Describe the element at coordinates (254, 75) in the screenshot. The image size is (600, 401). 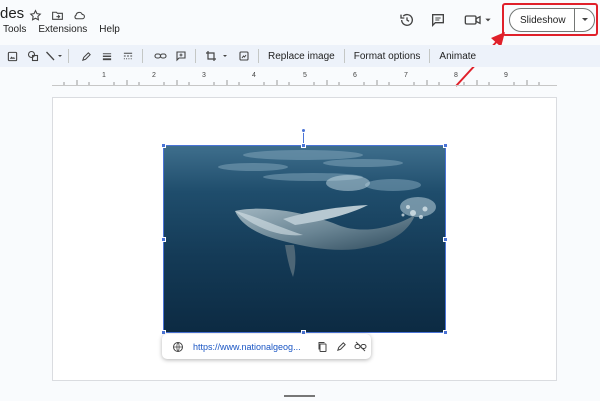
I see `ruler-label: 4` at that location.